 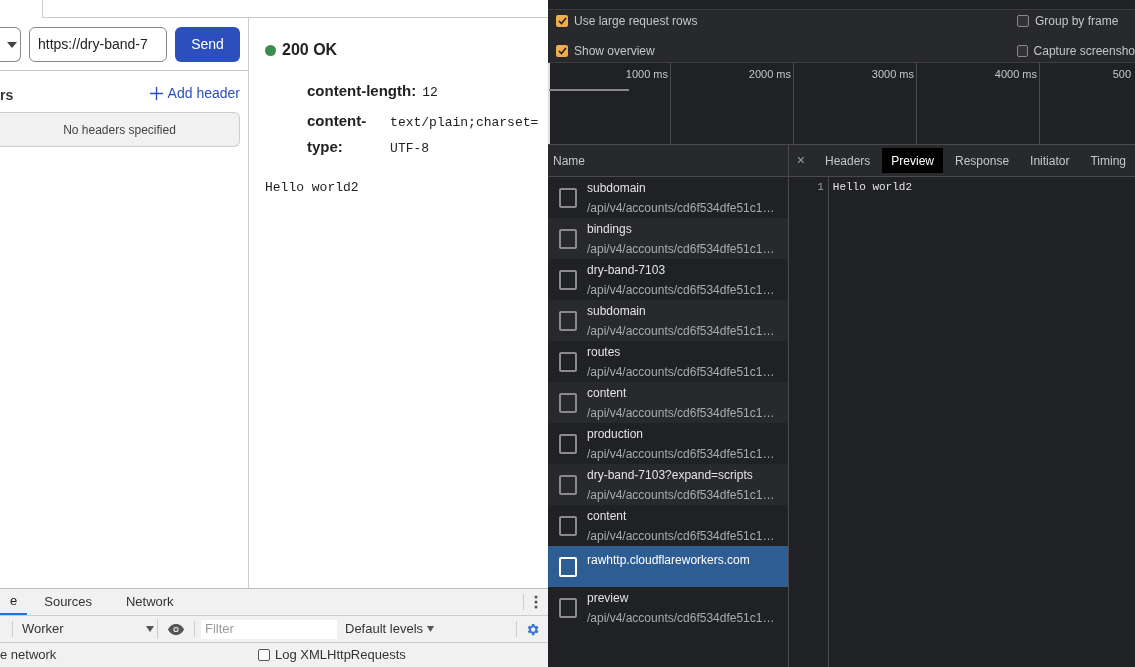 I want to click on method-dropdown, so click(x=10, y=44).